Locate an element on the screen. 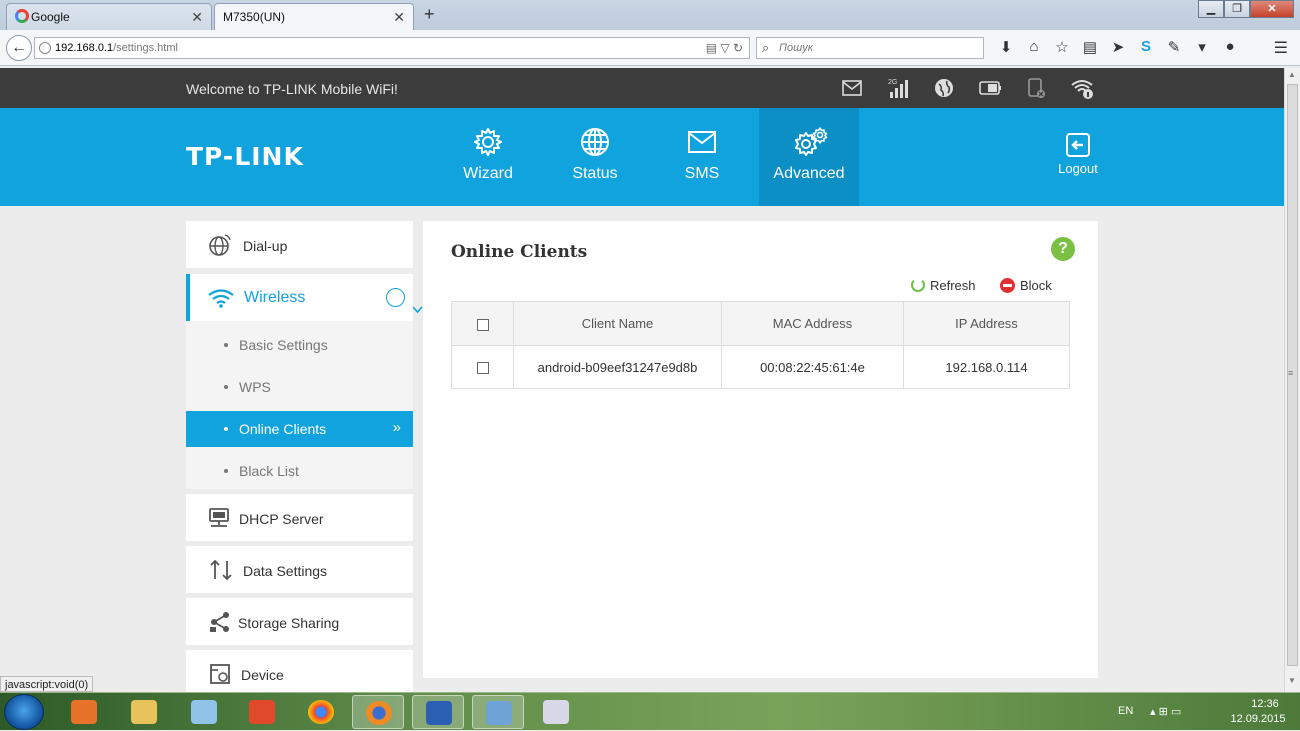 The image size is (1300, 731). notes-icon is located at coordinates (204, 712).